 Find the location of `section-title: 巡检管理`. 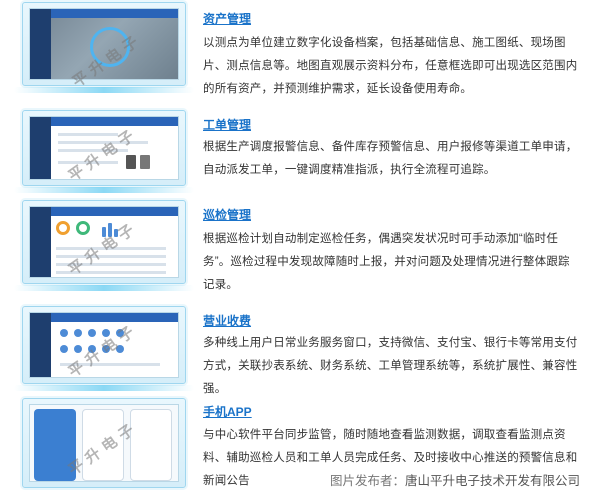

section-title: 巡检管理 is located at coordinates (227, 214).